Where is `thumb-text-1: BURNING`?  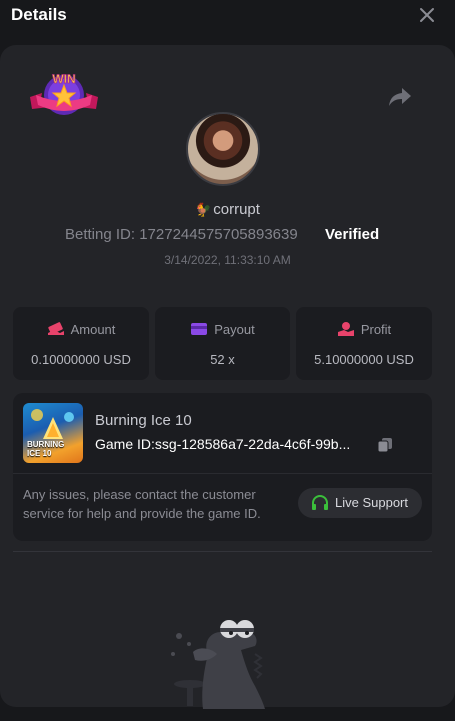
thumb-text-1: BURNING is located at coordinates (46, 444).